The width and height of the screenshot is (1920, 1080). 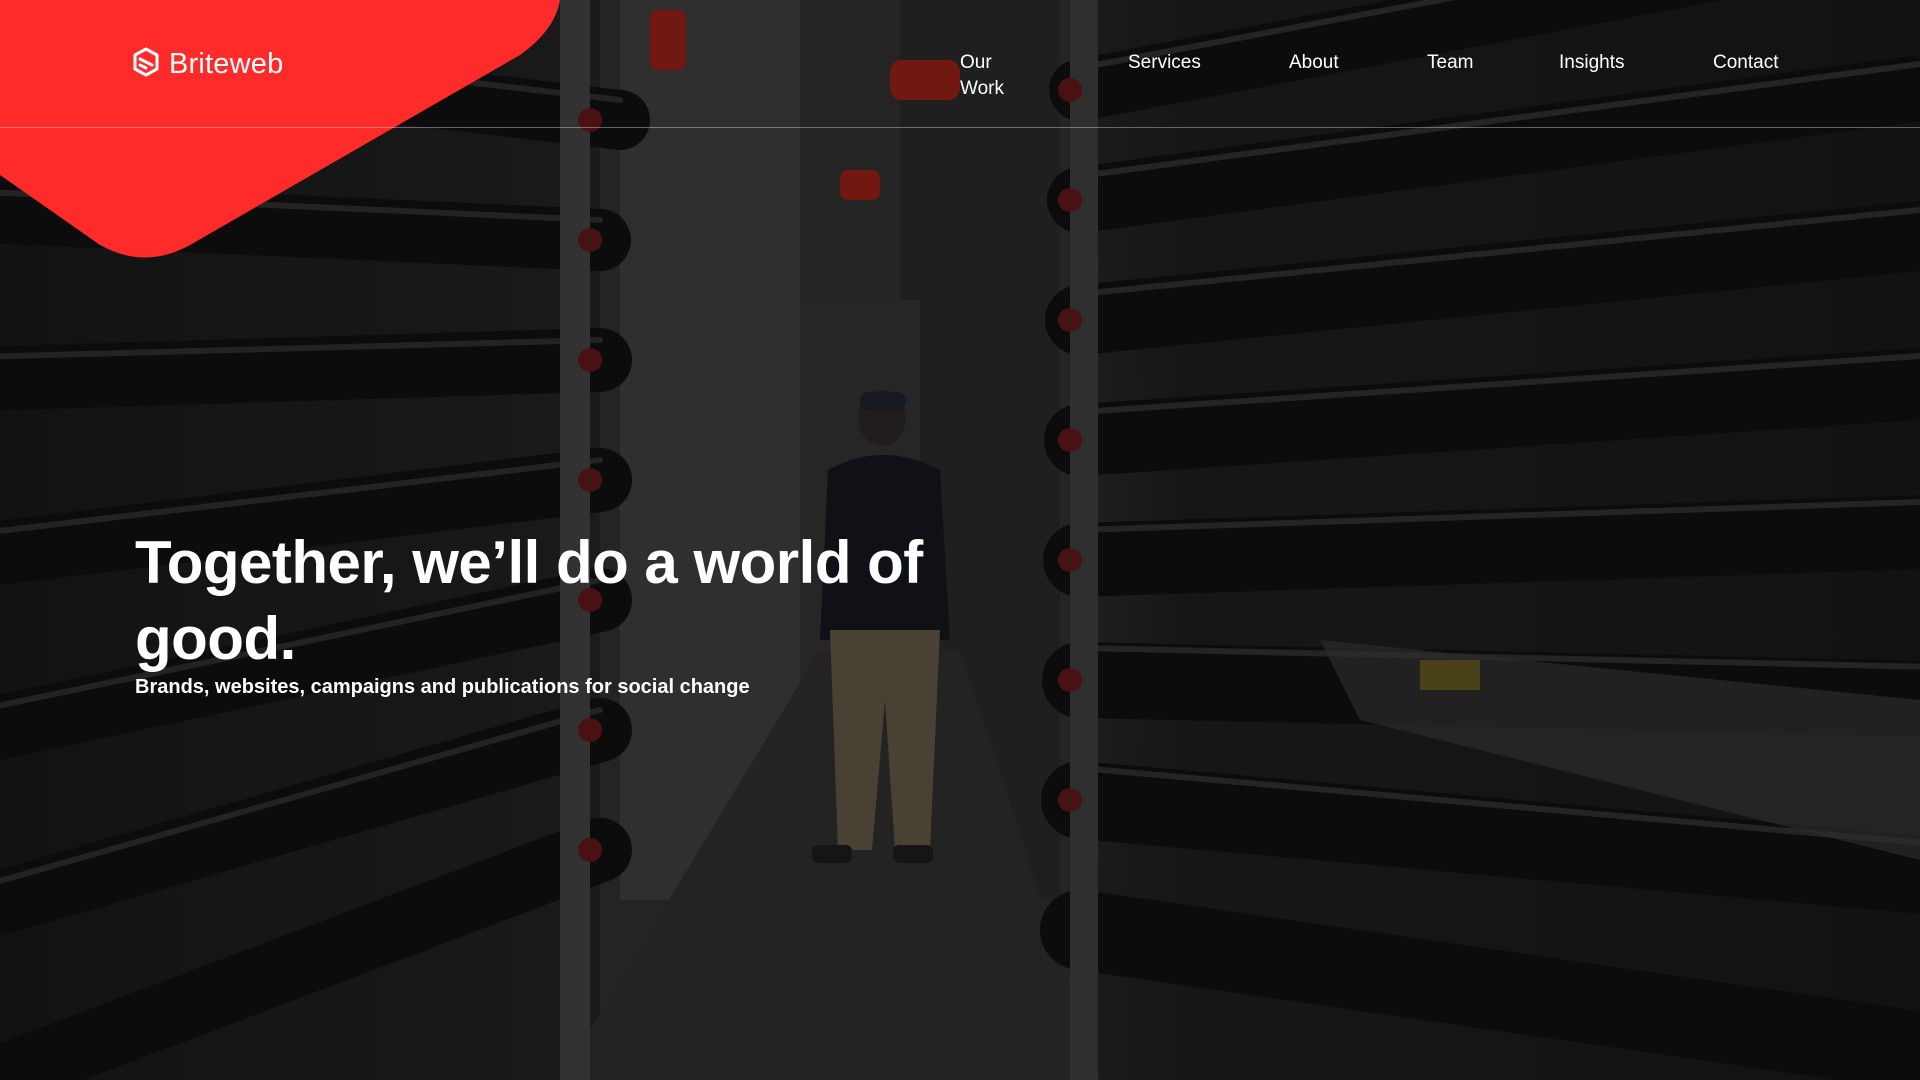 I want to click on brand-accent-shape, so click(x=280, y=129).